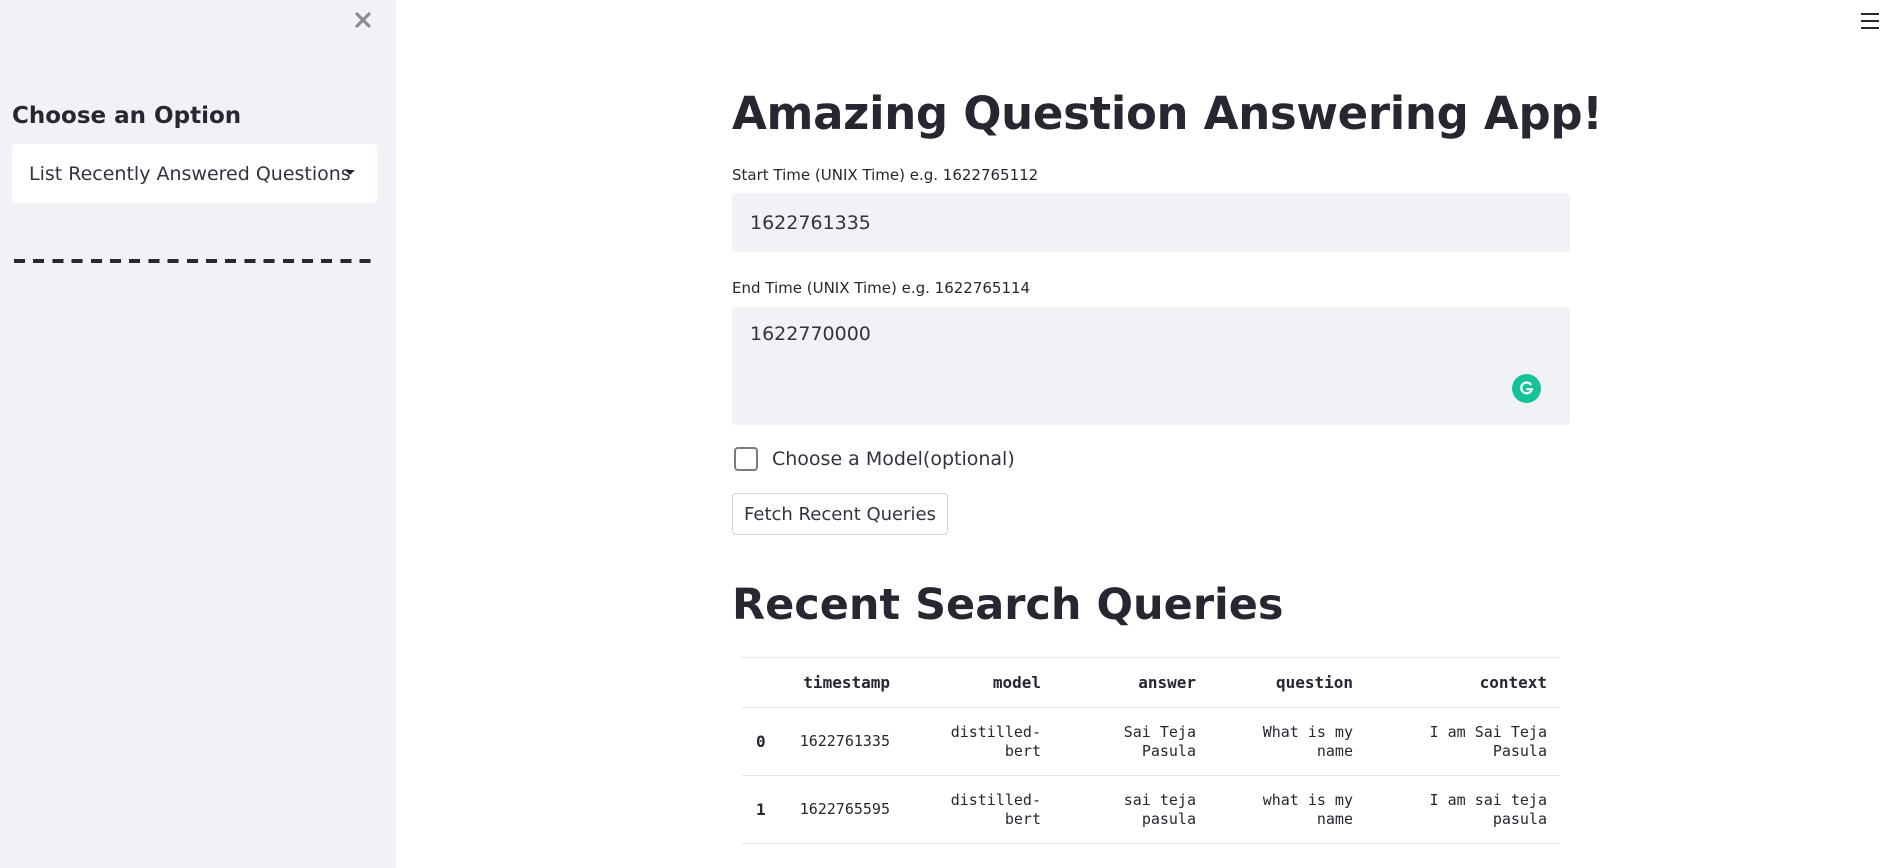 This screenshot has height=868, width=1887. Describe the element at coordinates (881, 288) in the screenshot. I see `end-time-label: End Time (UNIX Time) e.g. 1622765114` at that location.